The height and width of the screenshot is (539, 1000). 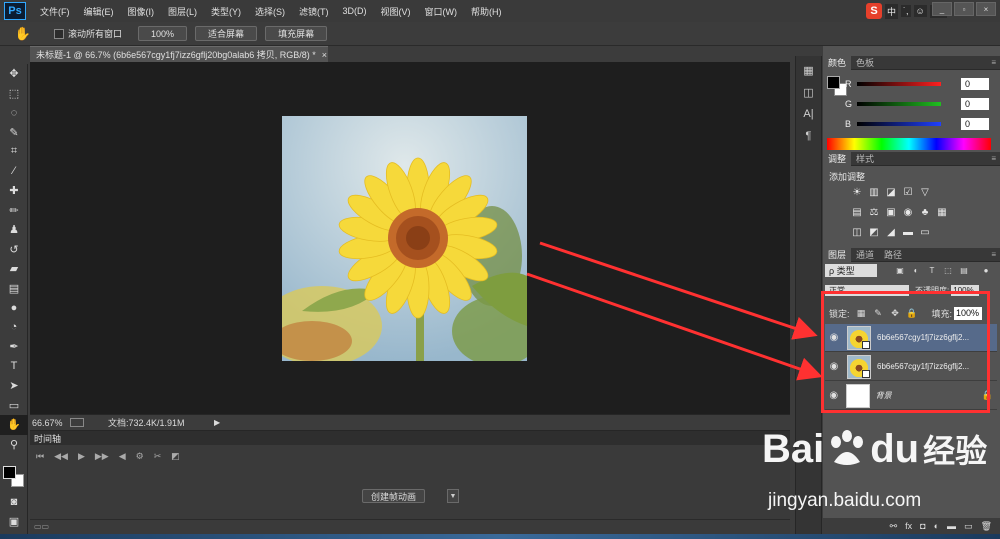 What do you see at coordinates (837, 158) in the screenshot?
I see `tab-adjustments: 调整` at bounding box center [837, 158].